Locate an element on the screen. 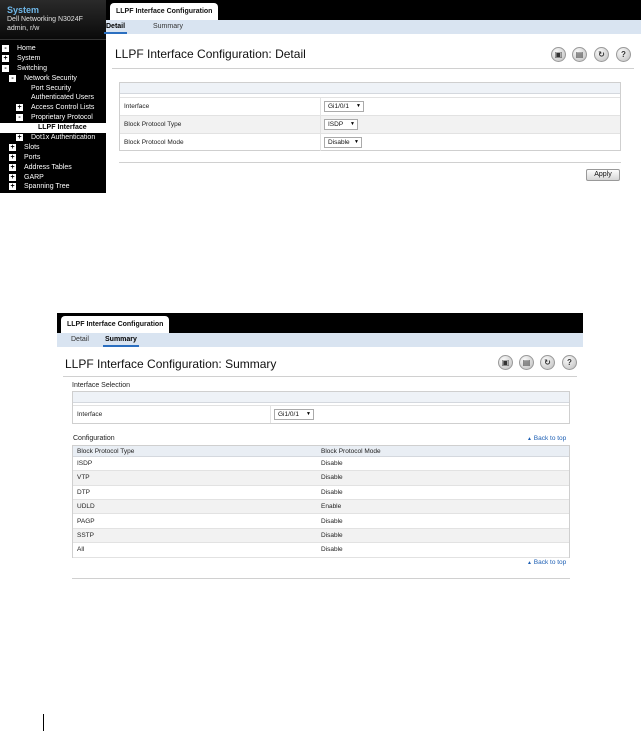 The image size is (641, 731). cell-block-protocol-type: UDLD is located at coordinates (86, 507).